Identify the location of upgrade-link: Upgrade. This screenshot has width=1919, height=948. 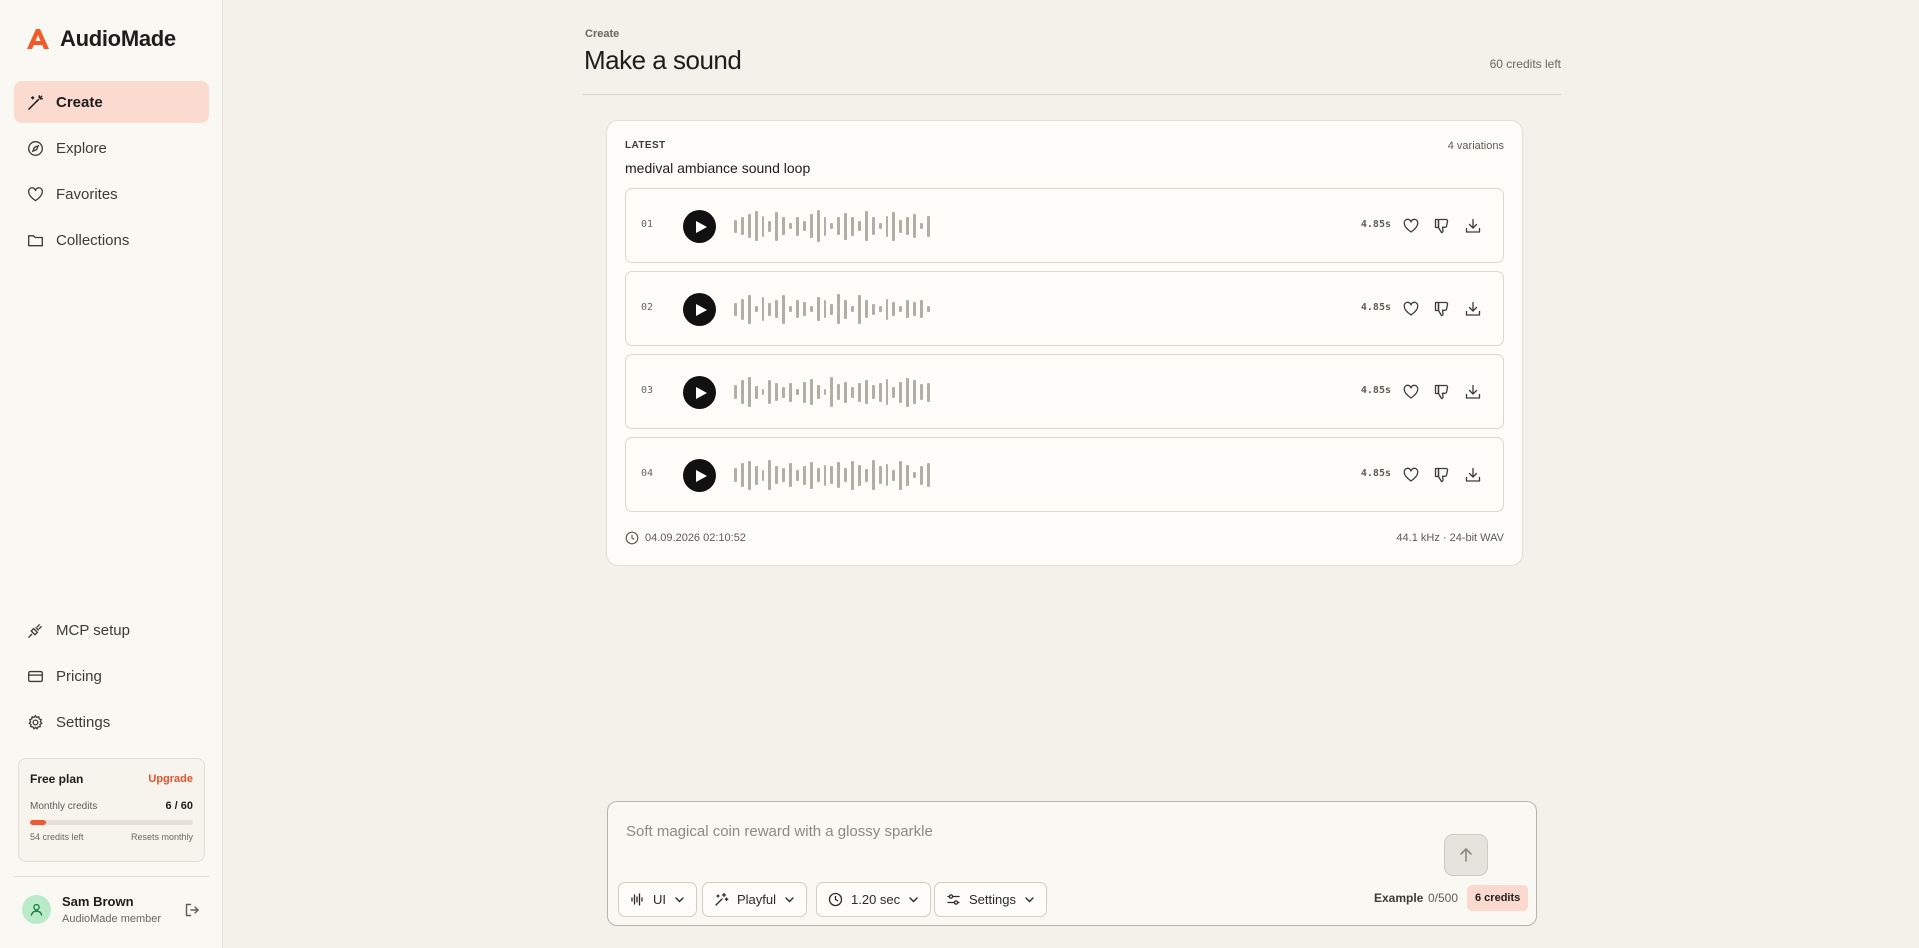
(170, 779).